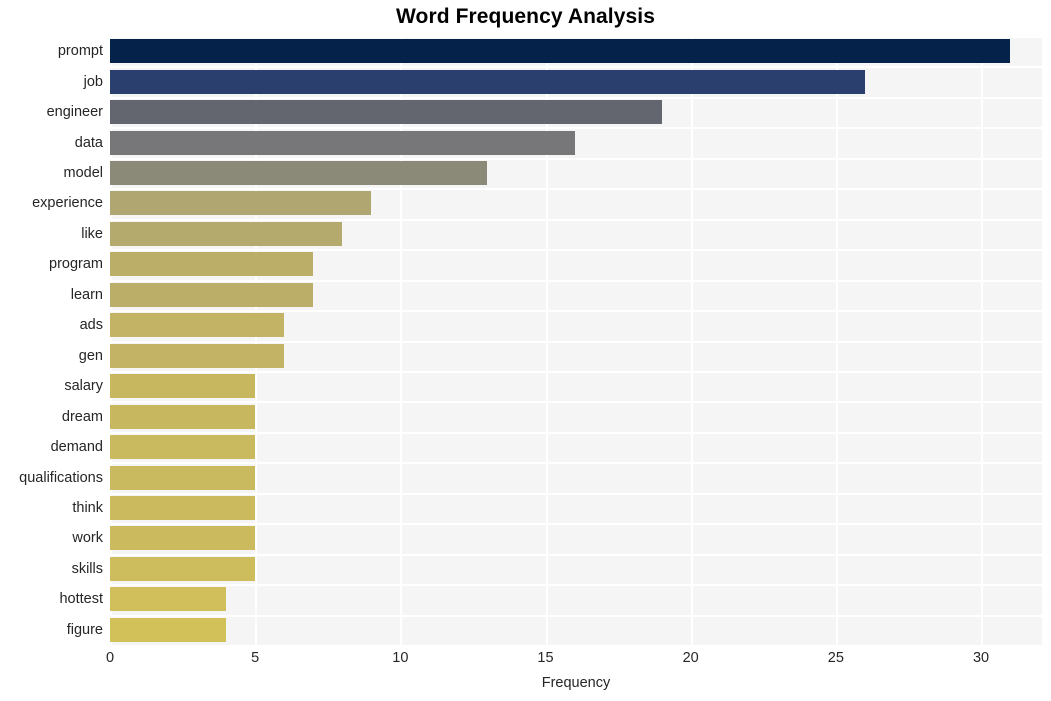 Image resolution: width=1051 pixels, height=701 pixels. Describe the element at coordinates (83, 386) in the screenshot. I see `y-tick-label: salary` at that location.